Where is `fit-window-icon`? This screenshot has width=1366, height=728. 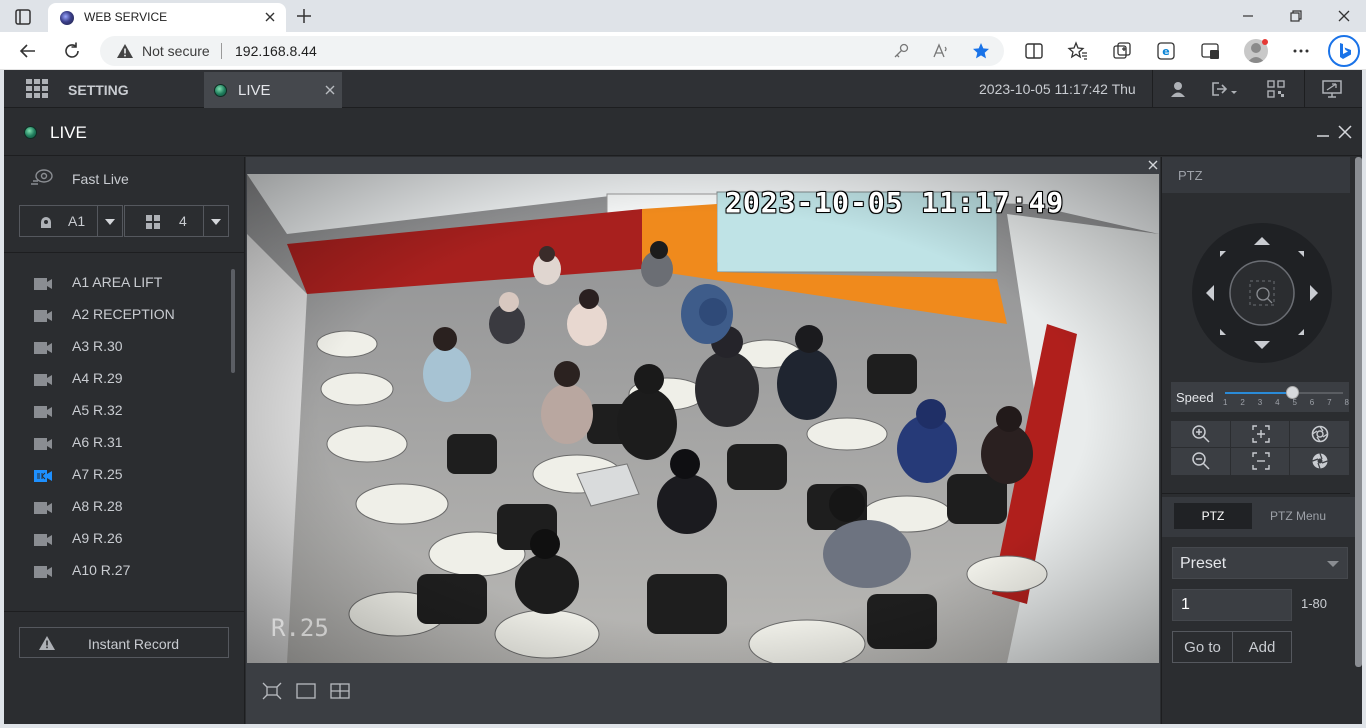 fit-window-icon is located at coordinates (272, 691).